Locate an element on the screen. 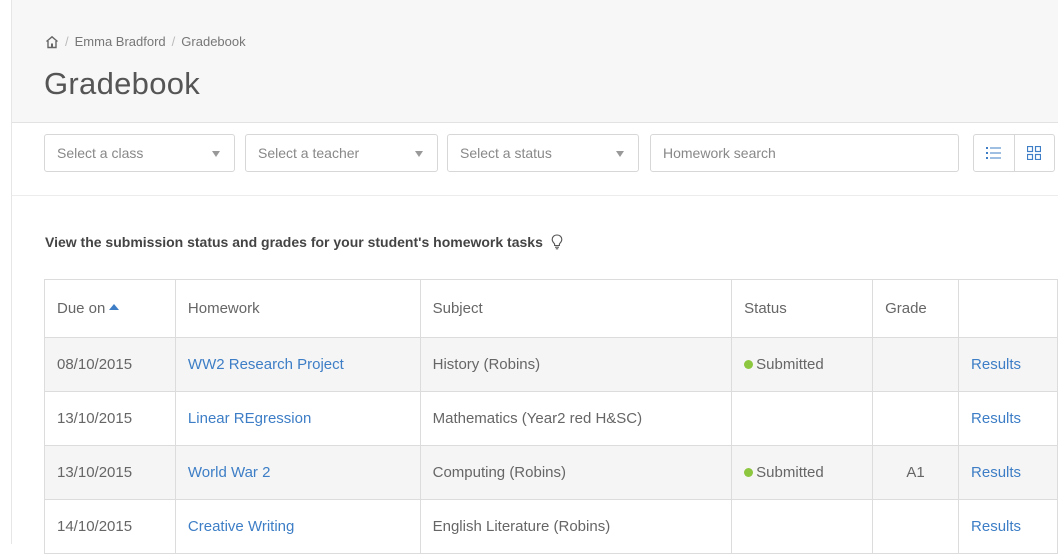  grid-view-icon is located at coordinates (1034, 153).